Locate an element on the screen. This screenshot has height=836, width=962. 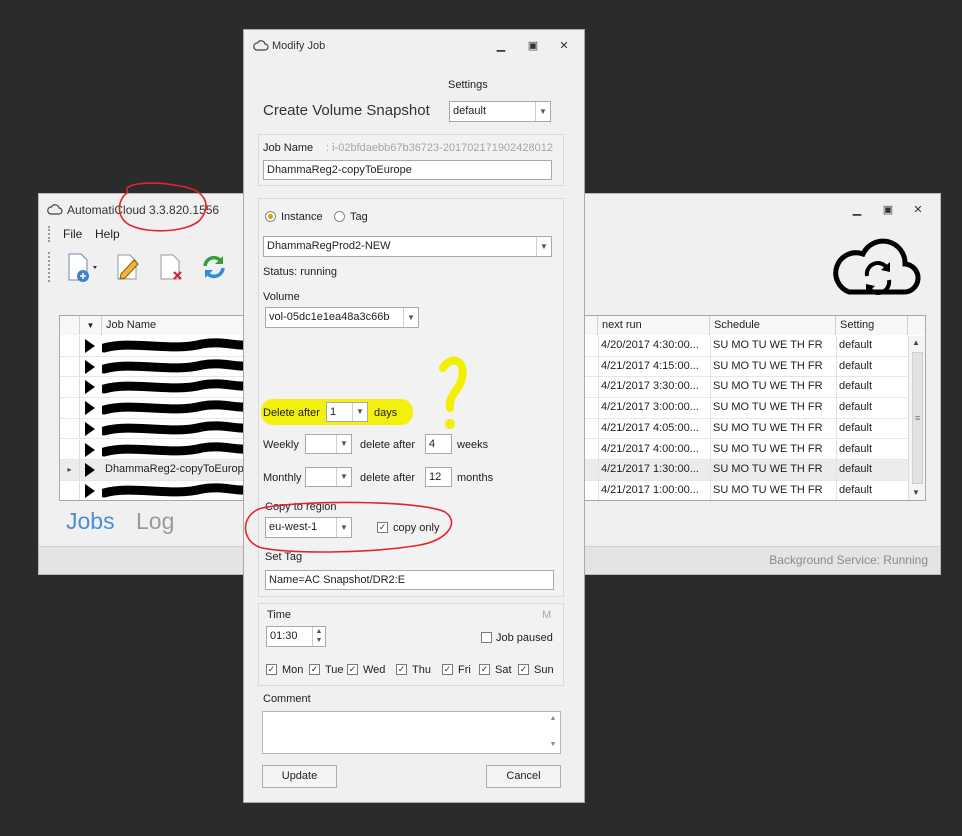
version-red-circle is located at coordinates (162, 207).